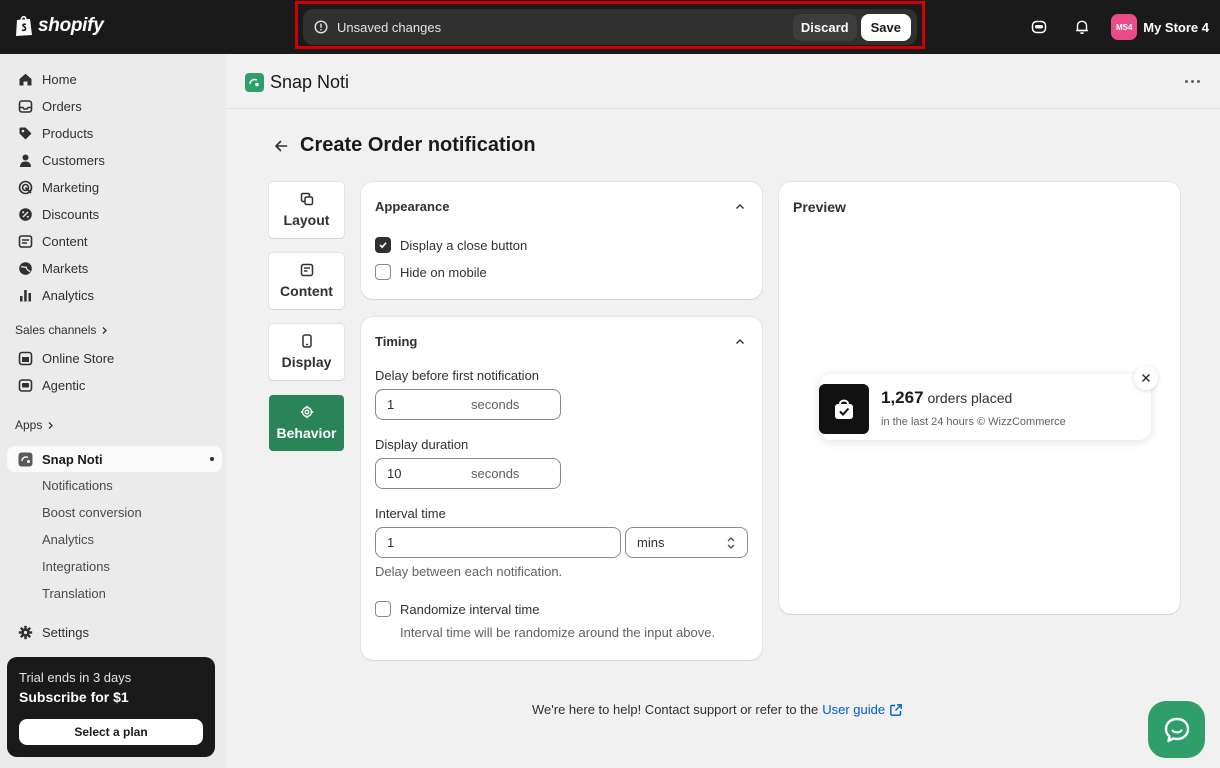 Image resolution: width=1220 pixels, height=768 pixels. What do you see at coordinates (310, 82) in the screenshot?
I see `app-name: Snap Noti` at bounding box center [310, 82].